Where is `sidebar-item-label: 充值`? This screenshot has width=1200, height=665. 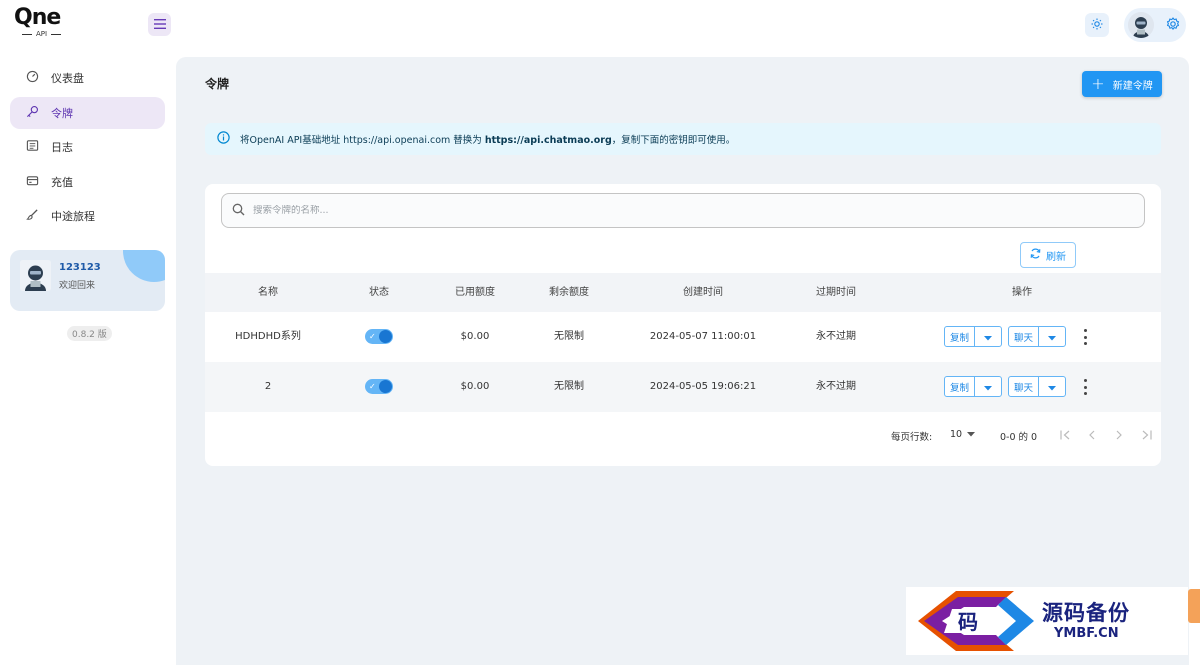 sidebar-item-label: 充值 is located at coordinates (62, 182).